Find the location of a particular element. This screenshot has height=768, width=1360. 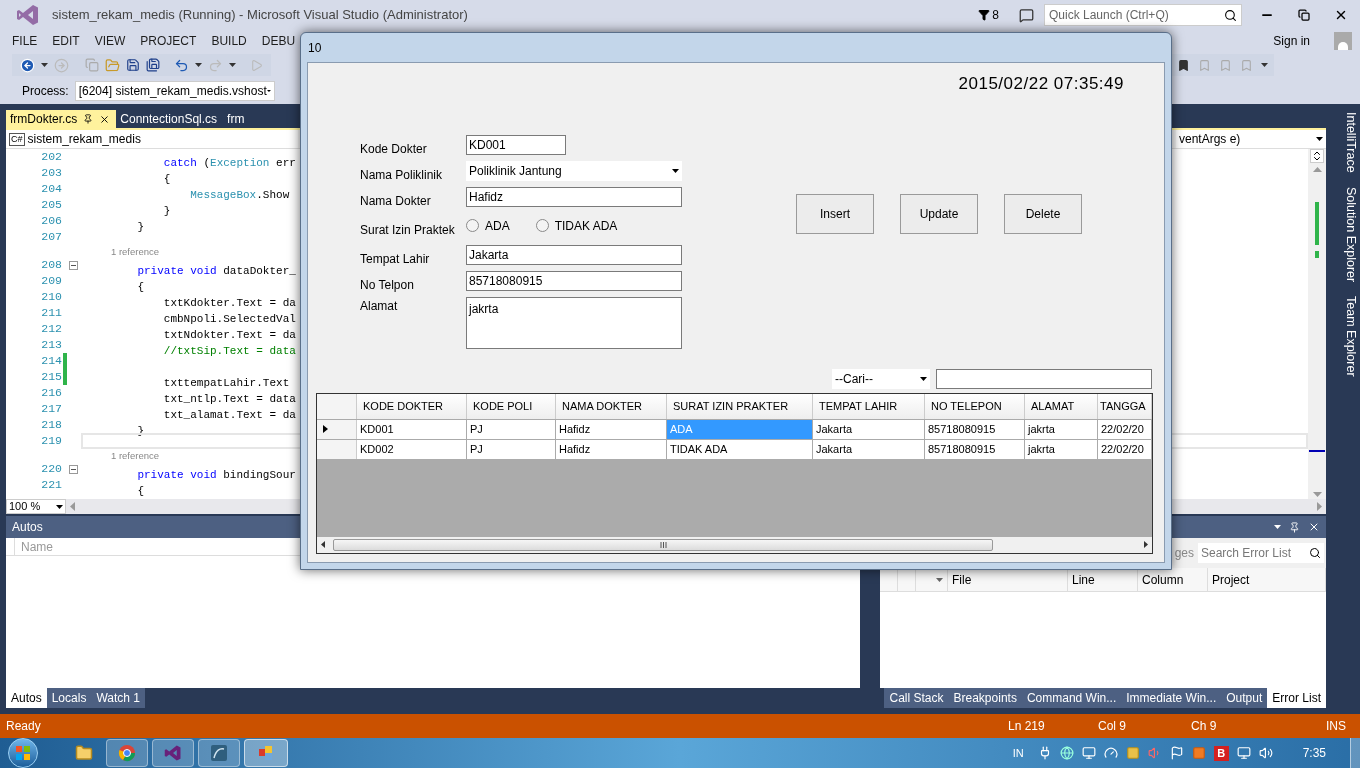

save-icon is located at coordinates (133, 65).